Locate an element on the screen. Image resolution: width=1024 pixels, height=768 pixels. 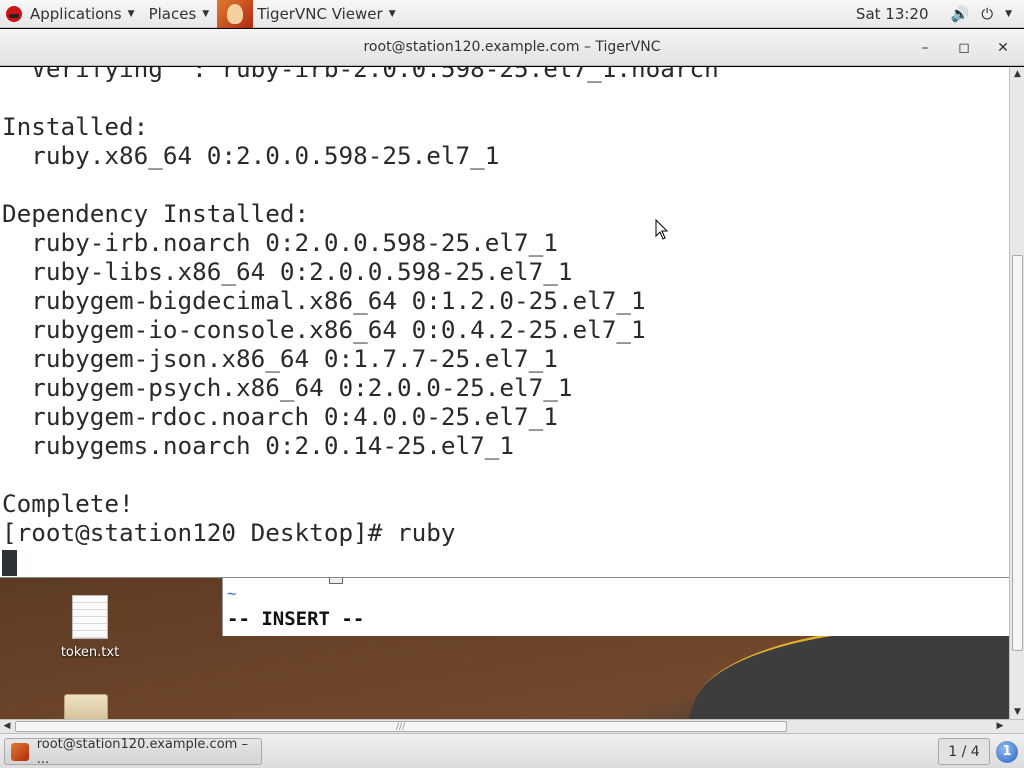
grip-icon: /// is located at coordinates (401, 727).